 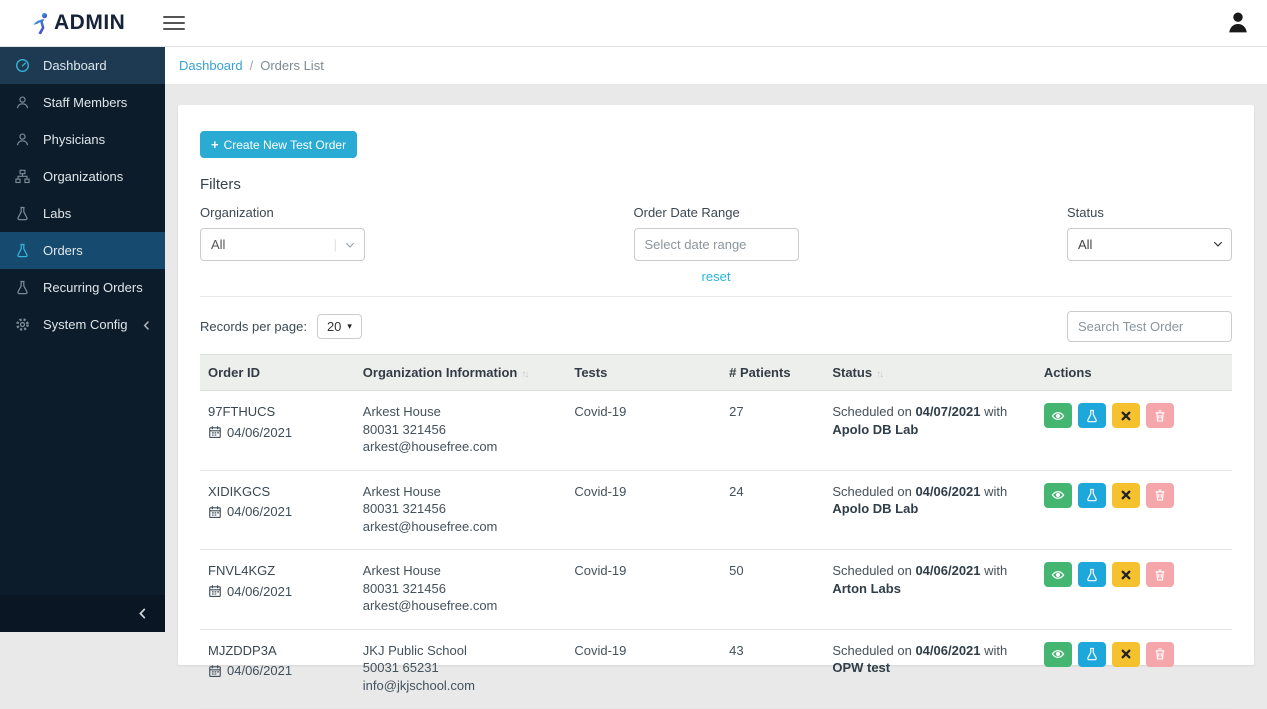 What do you see at coordinates (852, 372) in the screenshot?
I see `column-header-label: Status` at bounding box center [852, 372].